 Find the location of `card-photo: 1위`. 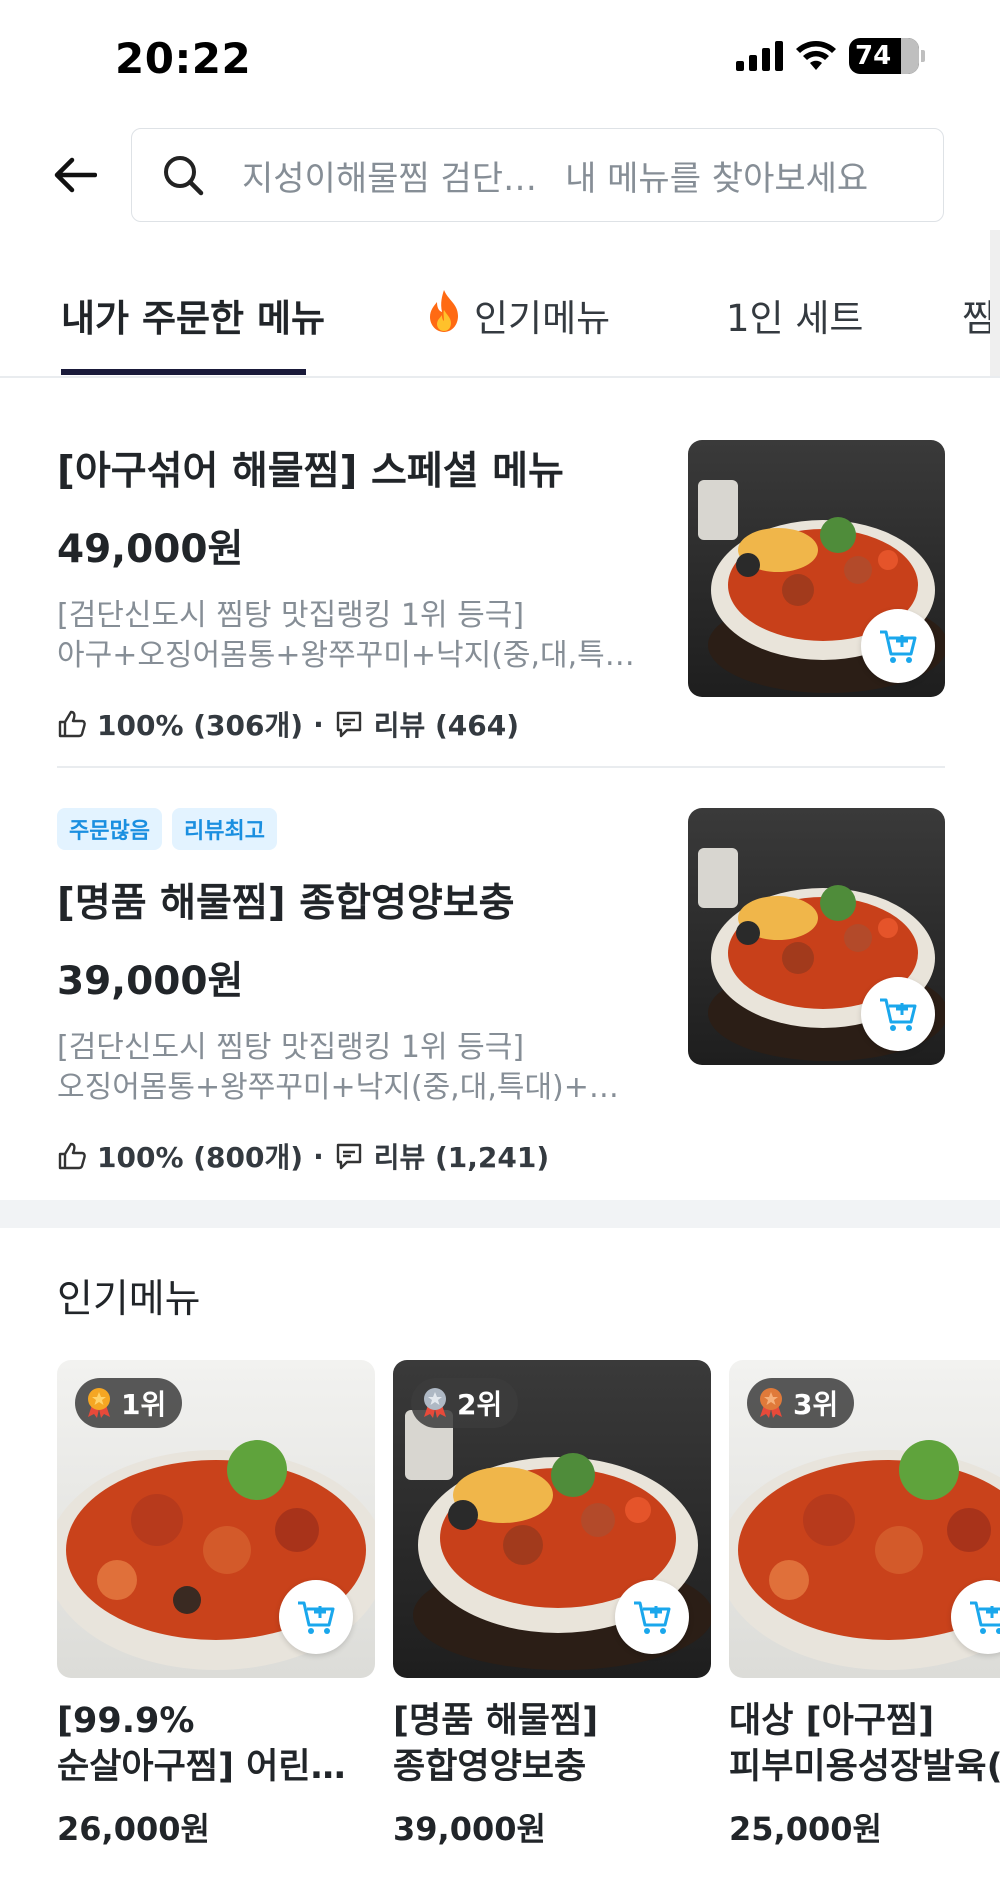

card-photo: 1위 is located at coordinates (216, 1519).